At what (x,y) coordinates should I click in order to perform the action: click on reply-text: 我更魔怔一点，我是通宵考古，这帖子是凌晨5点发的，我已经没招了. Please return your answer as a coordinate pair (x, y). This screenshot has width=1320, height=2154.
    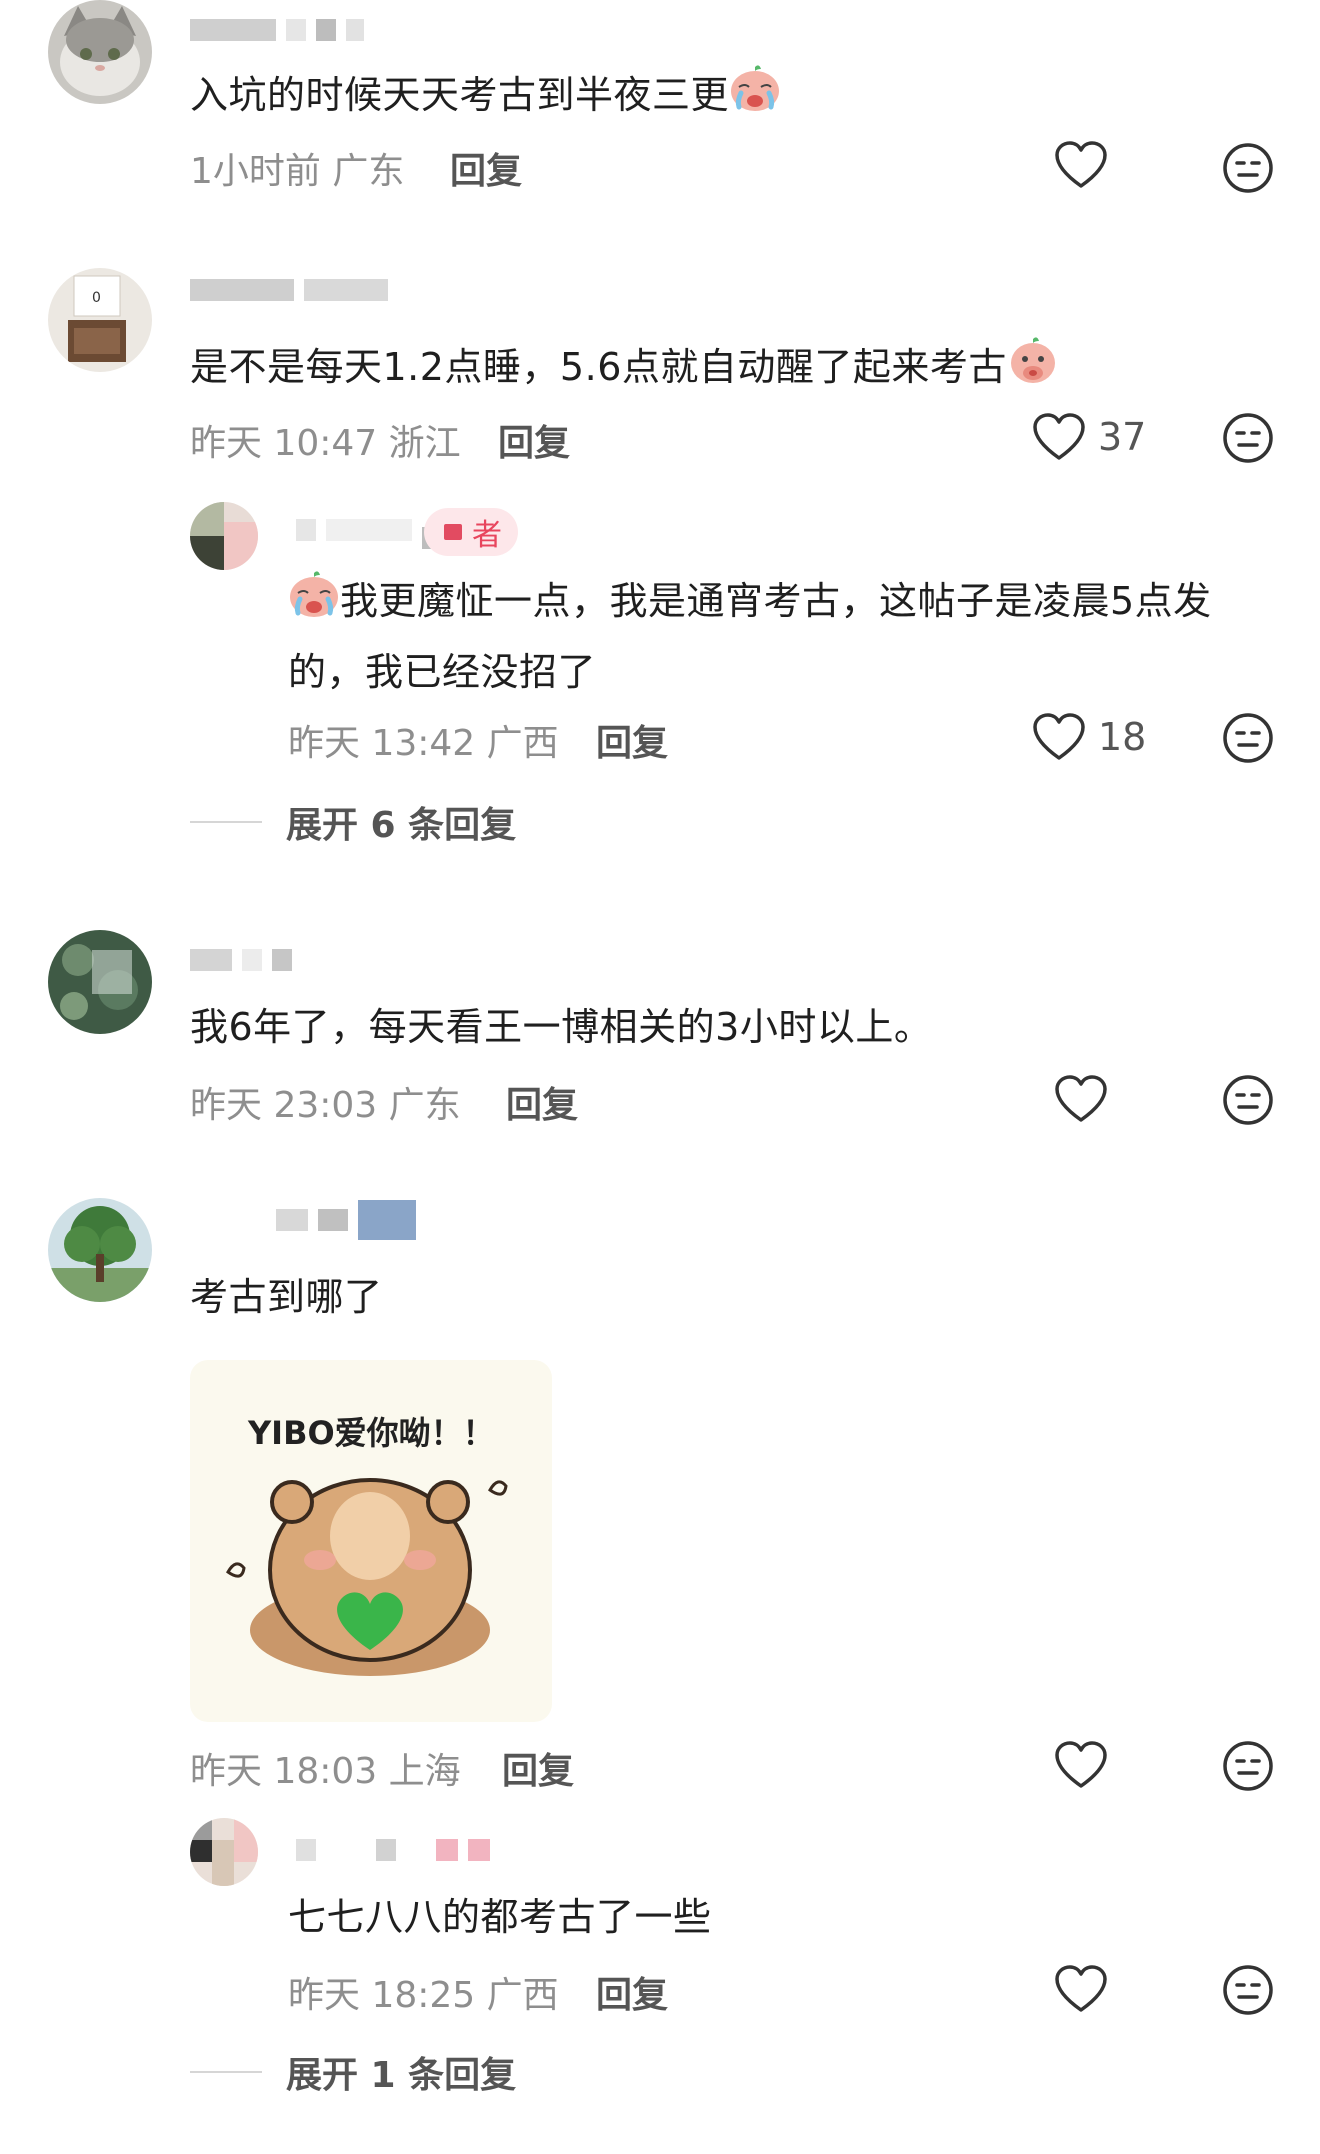
    Looking at the image, I should click on (778, 636).